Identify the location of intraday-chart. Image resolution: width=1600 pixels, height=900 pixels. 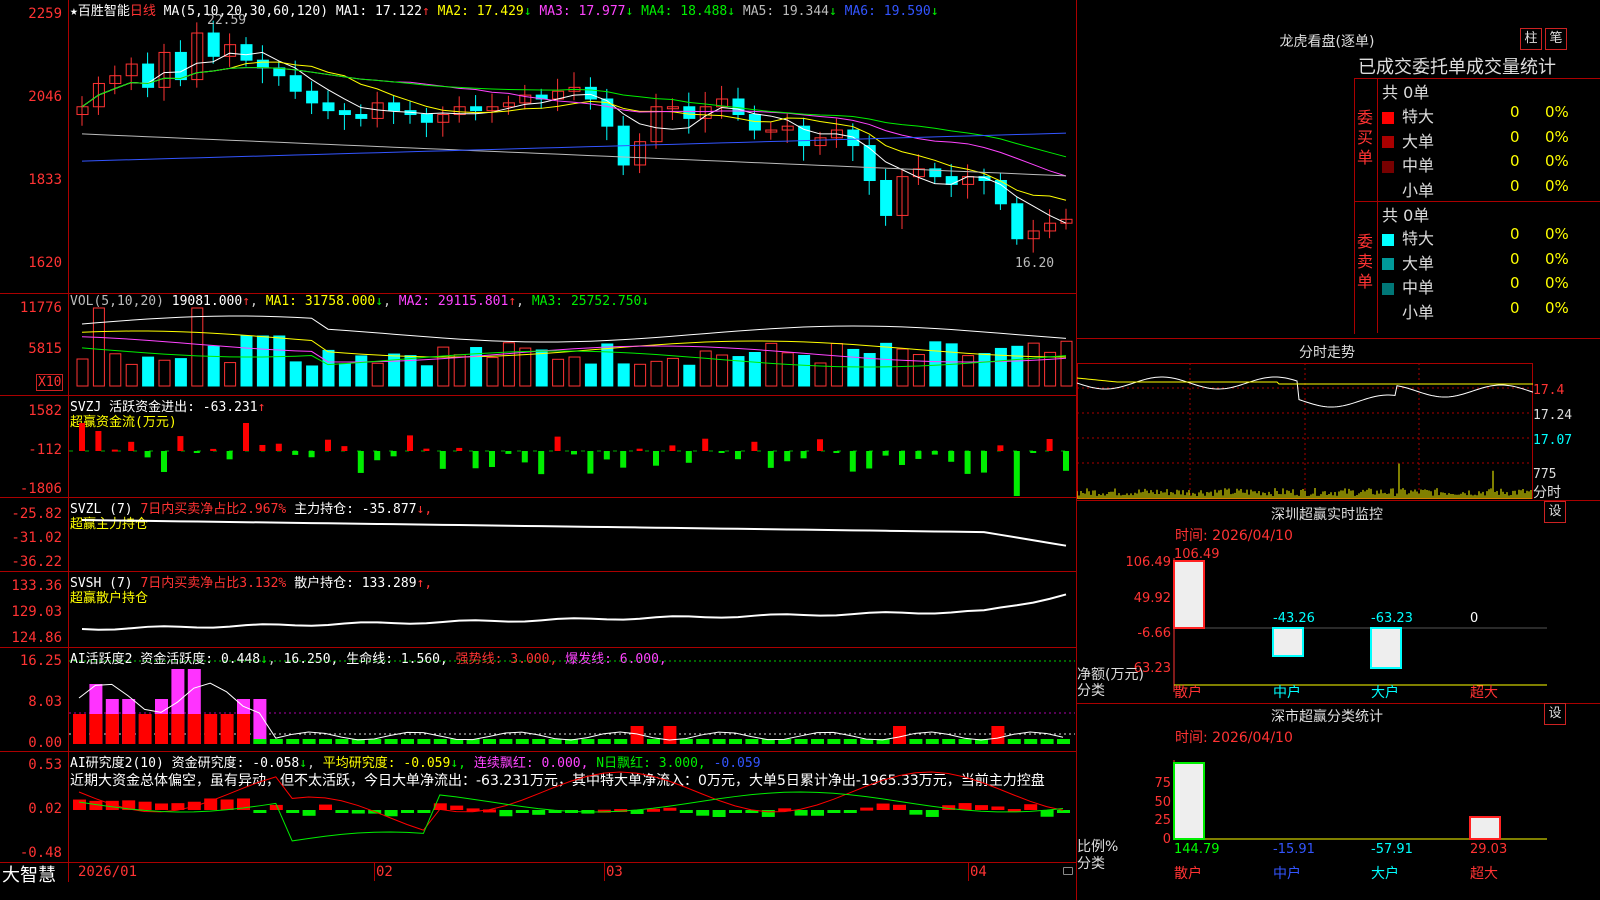
(1305, 431).